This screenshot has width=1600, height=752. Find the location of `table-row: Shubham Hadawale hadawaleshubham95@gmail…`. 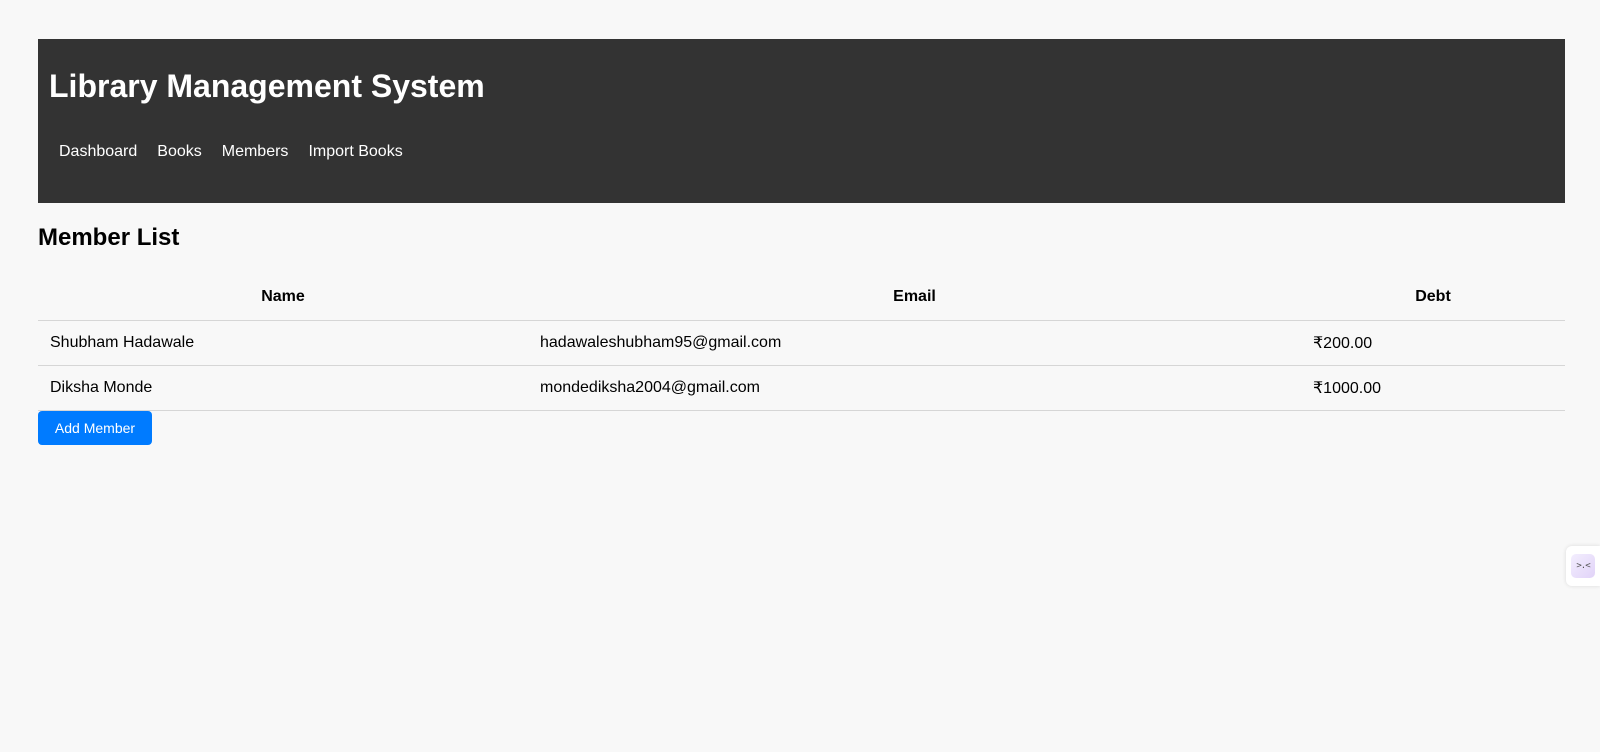

table-row: Shubham Hadawale hadawaleshubham95@gmail… is located at coordinates (801, 343).